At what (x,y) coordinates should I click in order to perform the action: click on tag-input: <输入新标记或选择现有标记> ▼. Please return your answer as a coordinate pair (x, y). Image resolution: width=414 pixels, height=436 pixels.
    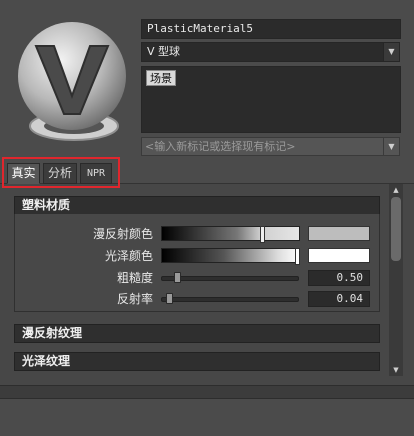
    Looking at the image, I should click on (270, 146).